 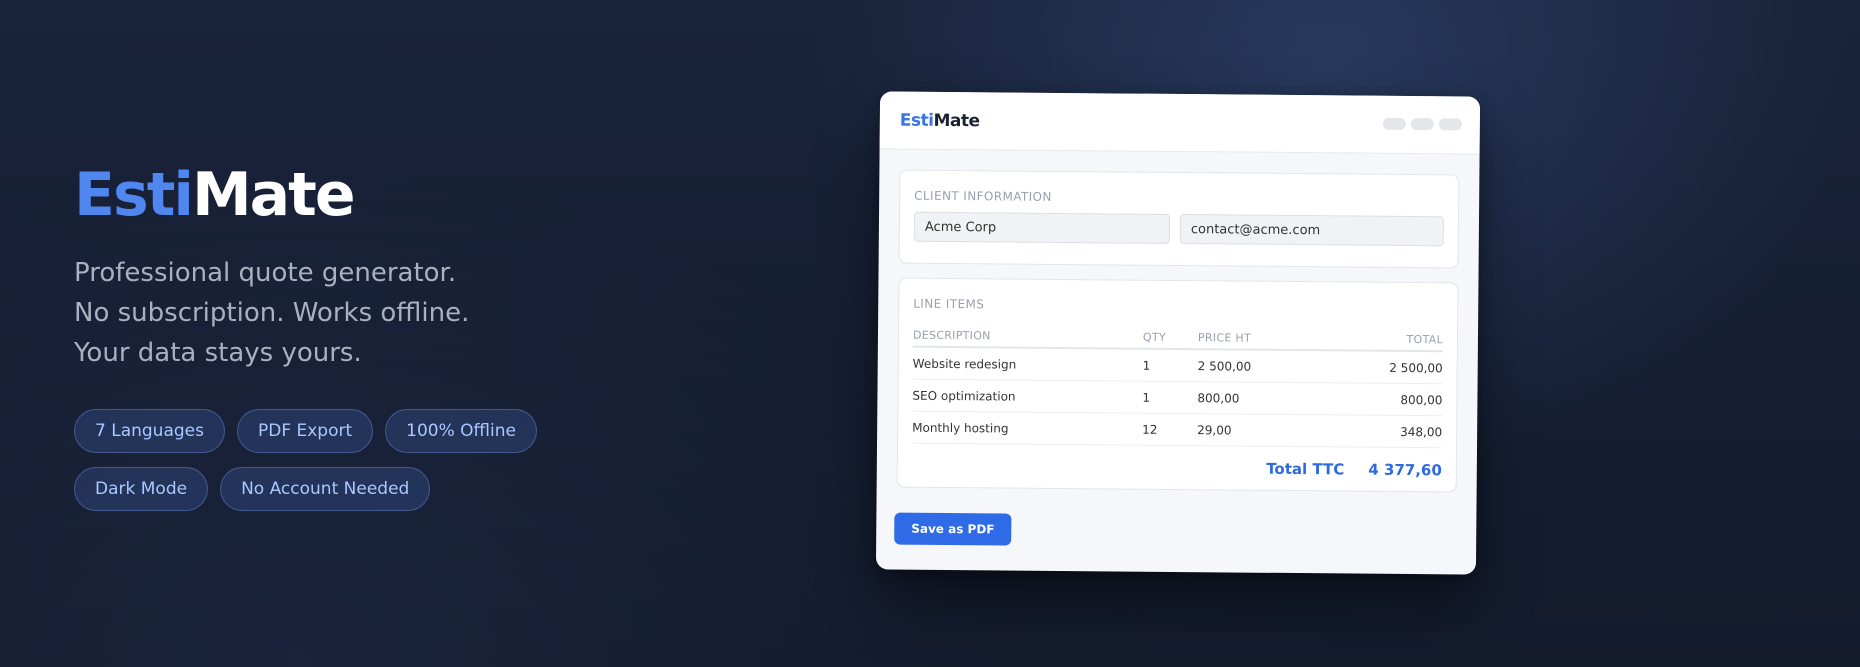 What do you see at coordinates (1224, 366) in the screenshot?
I see `row-price: 2 500,00` at bounding box center [1224, 366].